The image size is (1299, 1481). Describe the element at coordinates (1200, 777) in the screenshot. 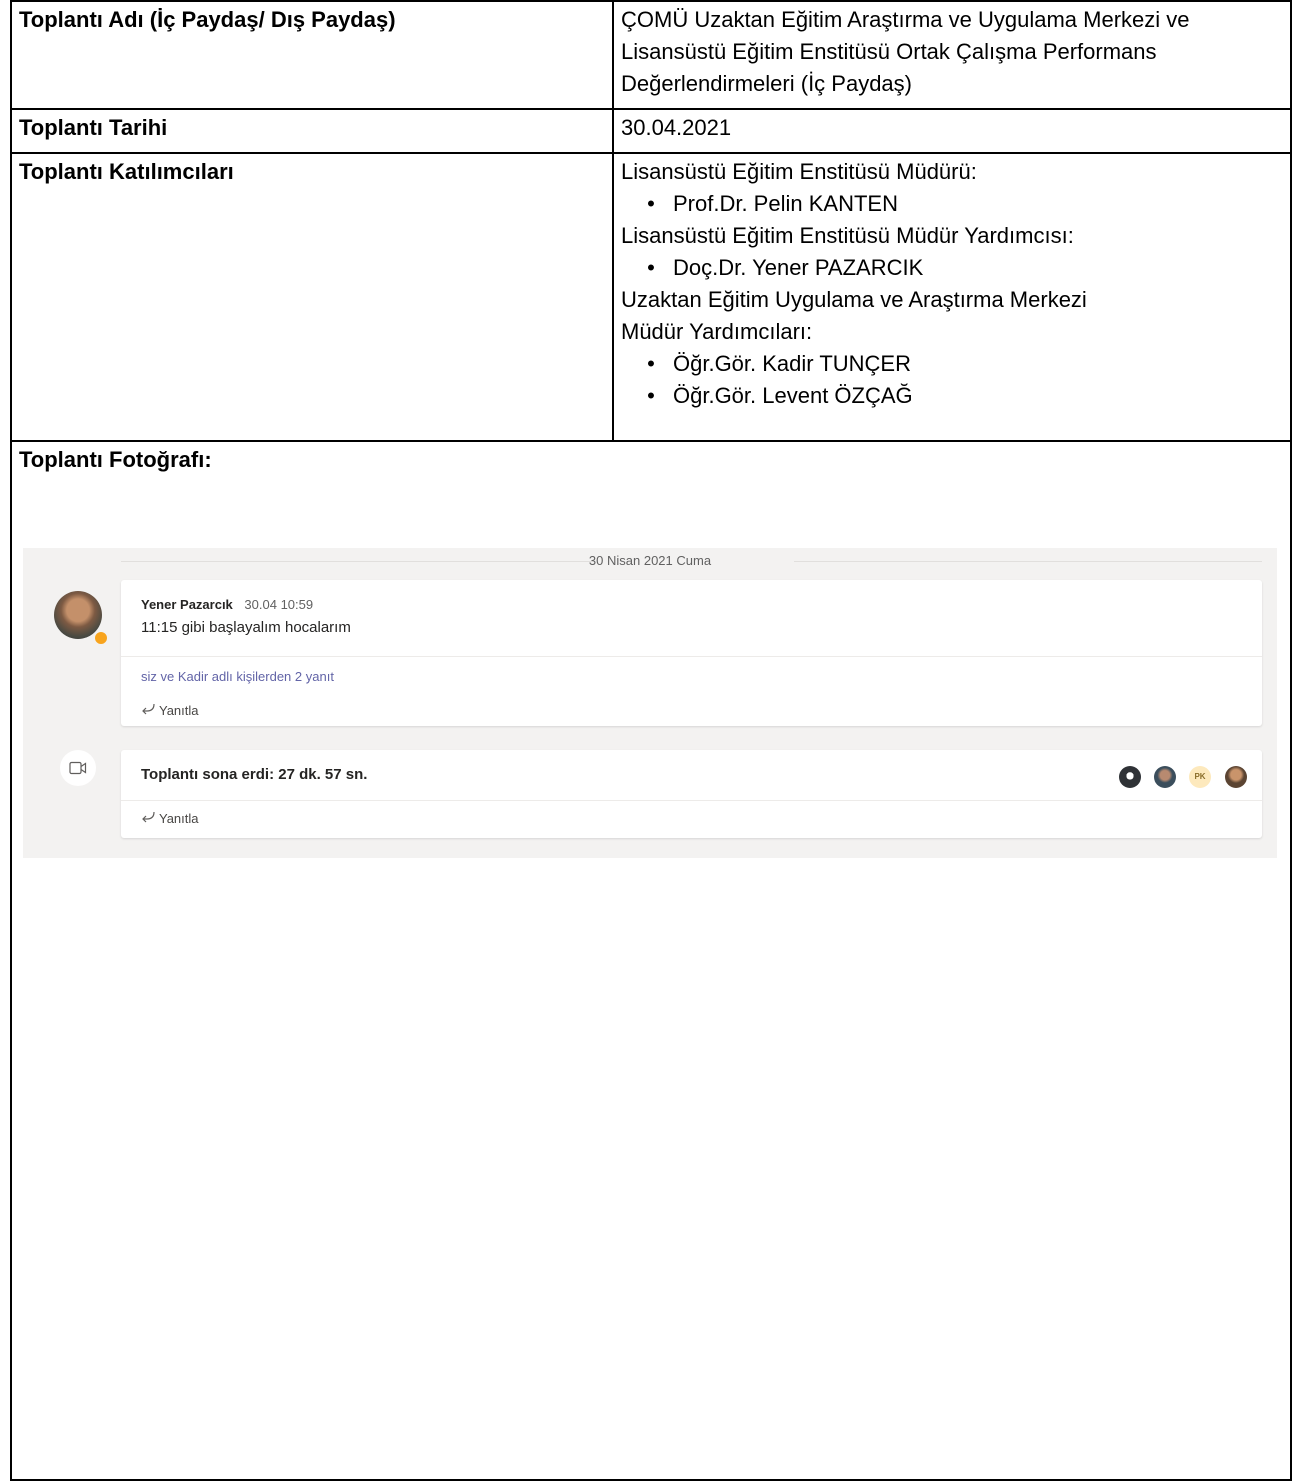

I see `participant-avatar-initials: PK` at that location.